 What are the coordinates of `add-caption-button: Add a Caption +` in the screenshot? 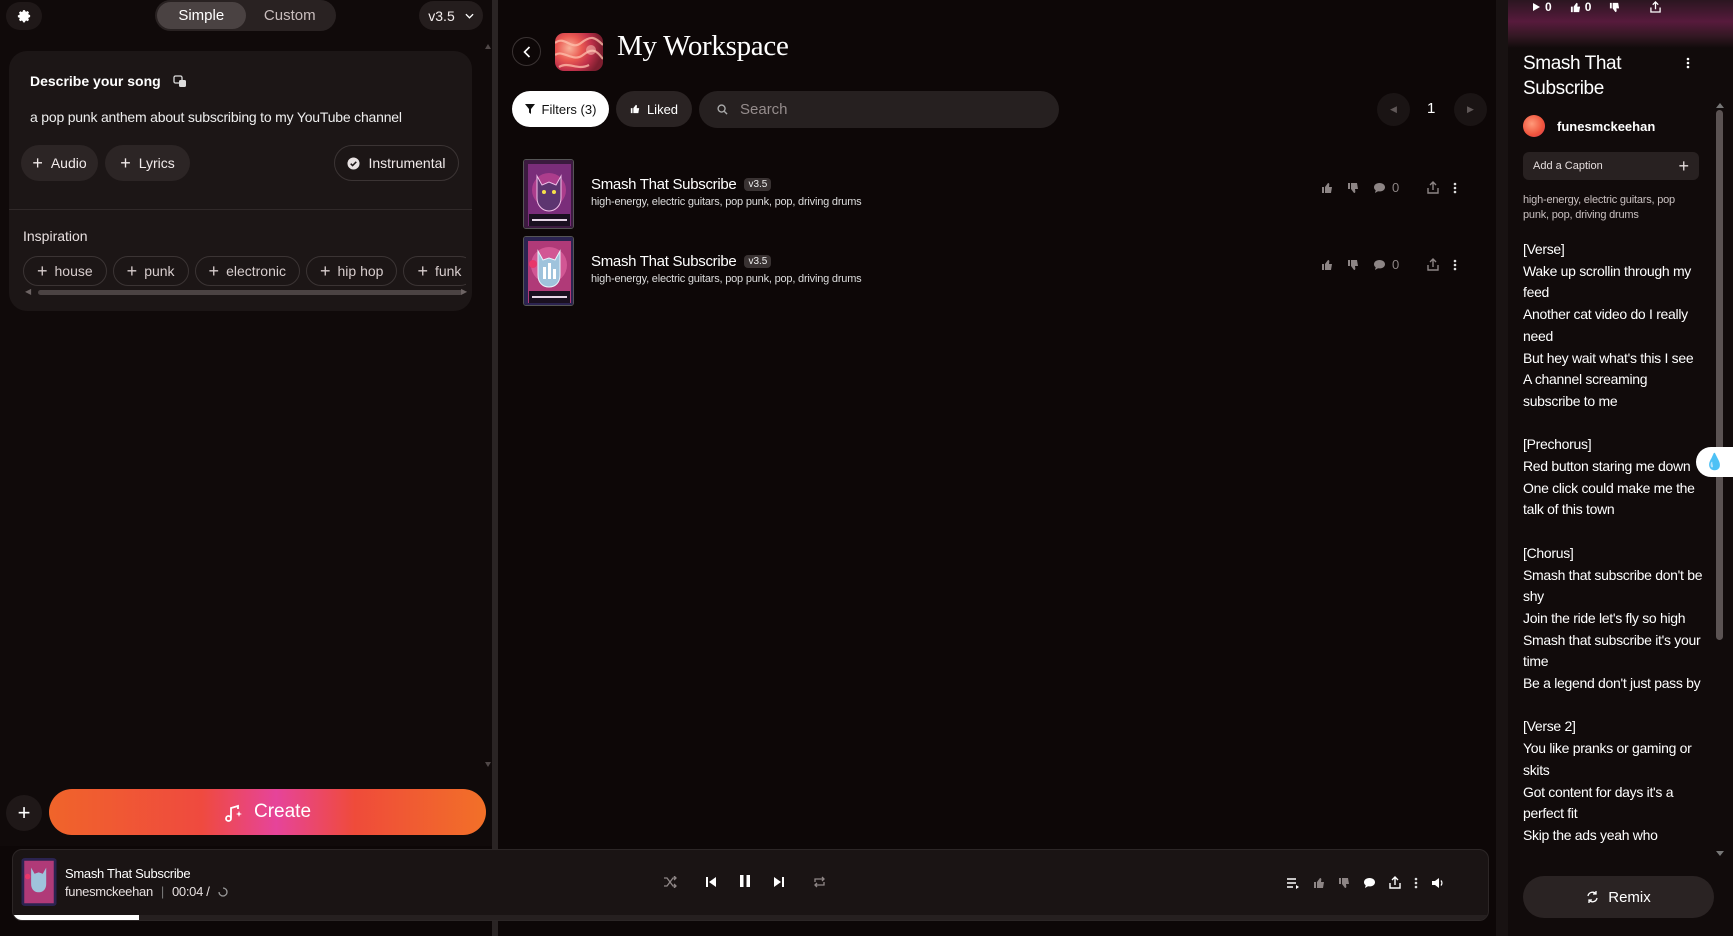 It's located at (1611, 166).